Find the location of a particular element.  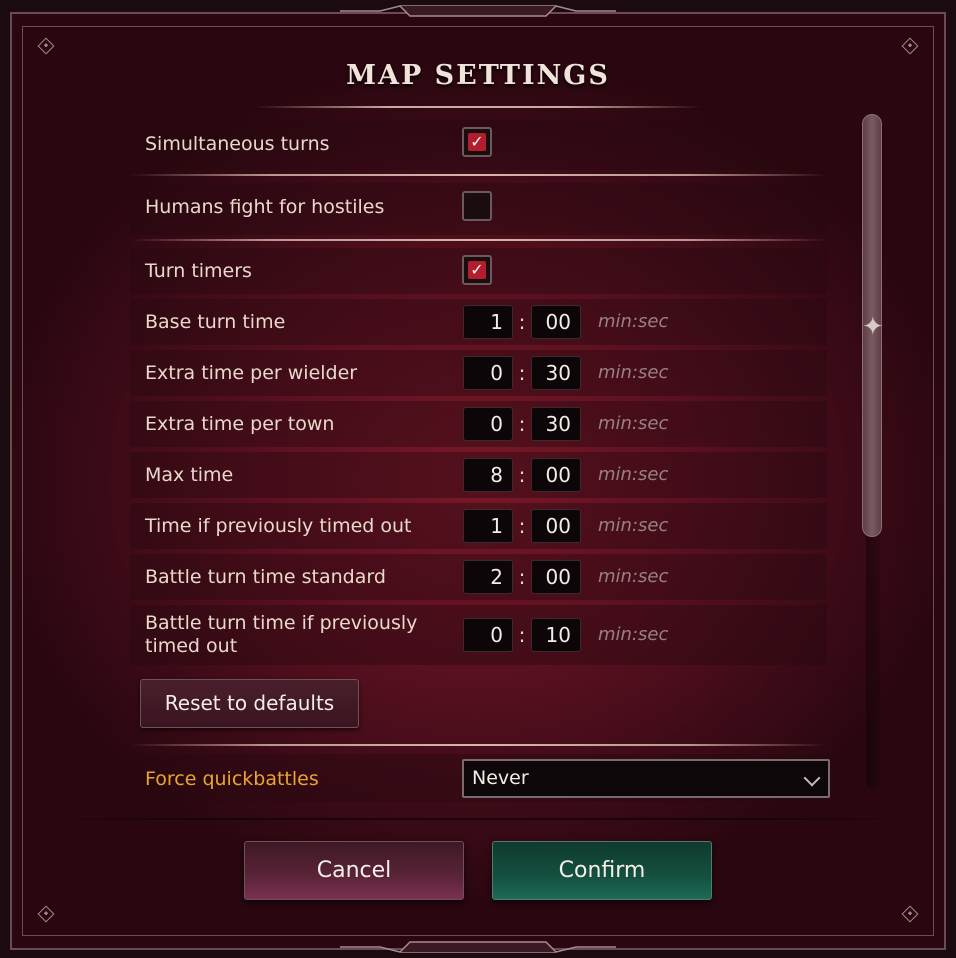

footer-divider is located at coordinates (478, 819).